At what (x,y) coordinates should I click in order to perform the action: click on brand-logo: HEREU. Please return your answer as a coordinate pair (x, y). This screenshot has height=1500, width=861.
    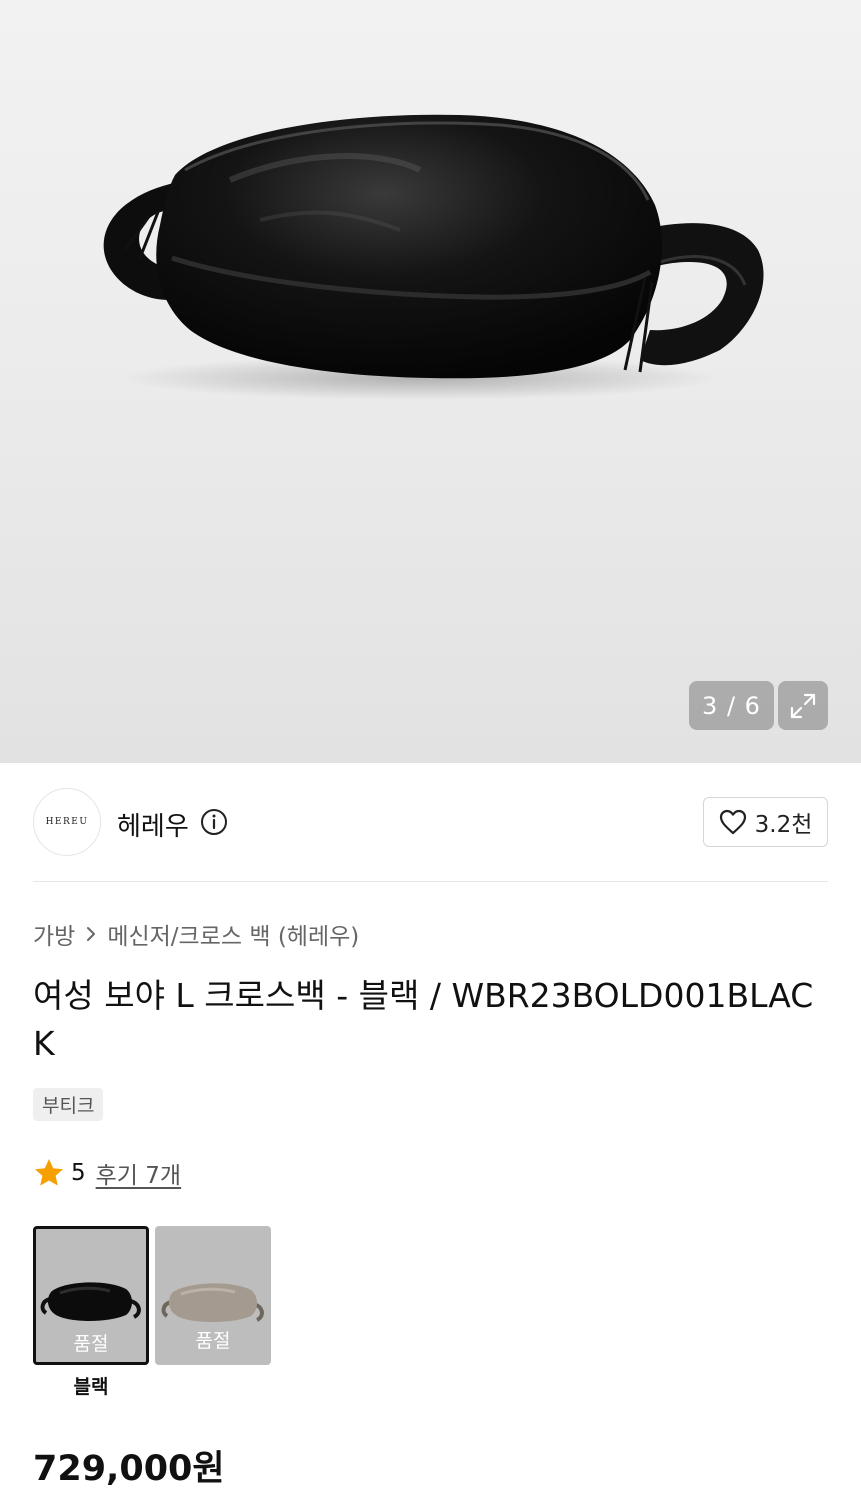
    Looking at the image, I should click on (67, 822).